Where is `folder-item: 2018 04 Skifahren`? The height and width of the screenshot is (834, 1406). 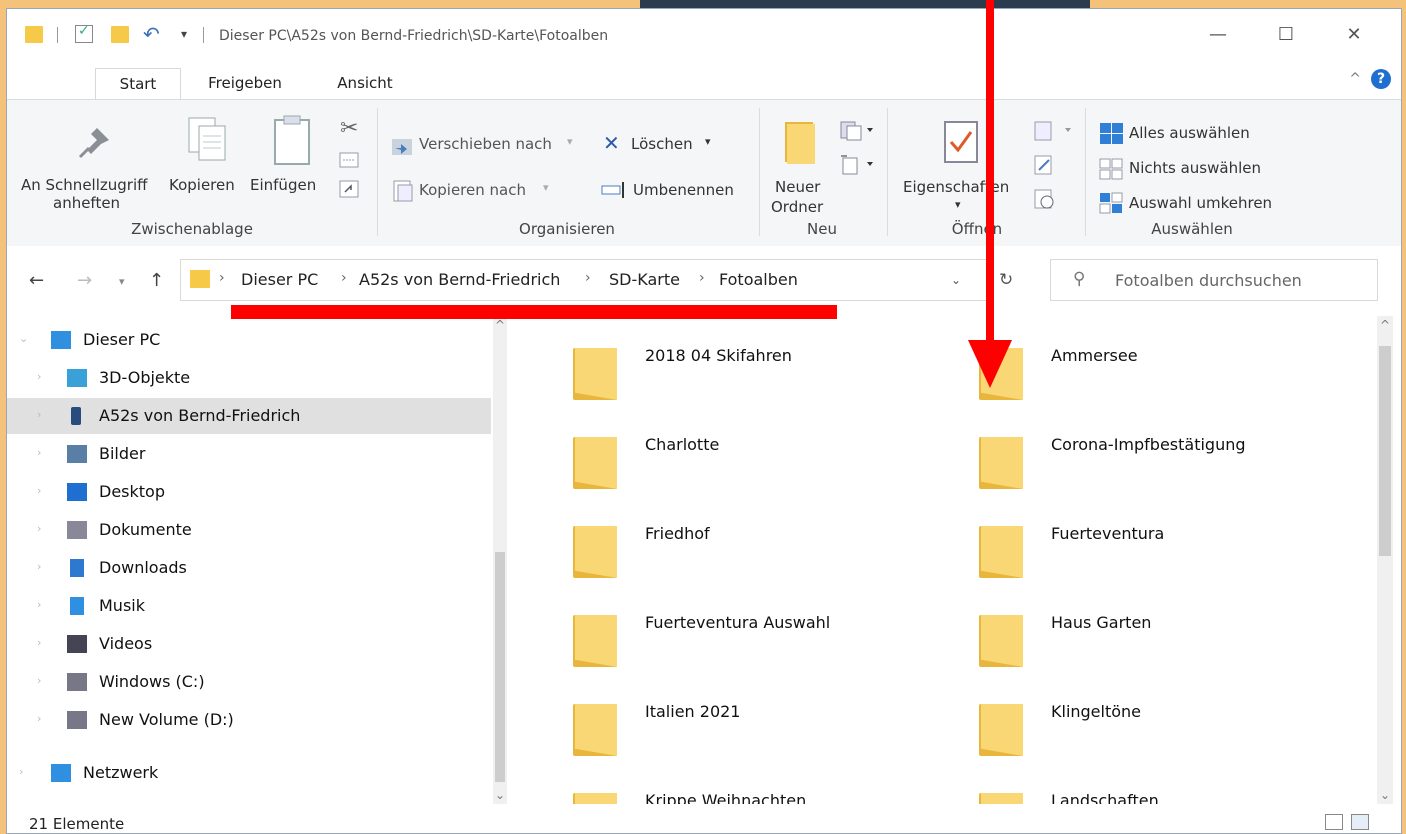
folder-item: 2018 04 Skifahren is located at coordinates (773, 368).